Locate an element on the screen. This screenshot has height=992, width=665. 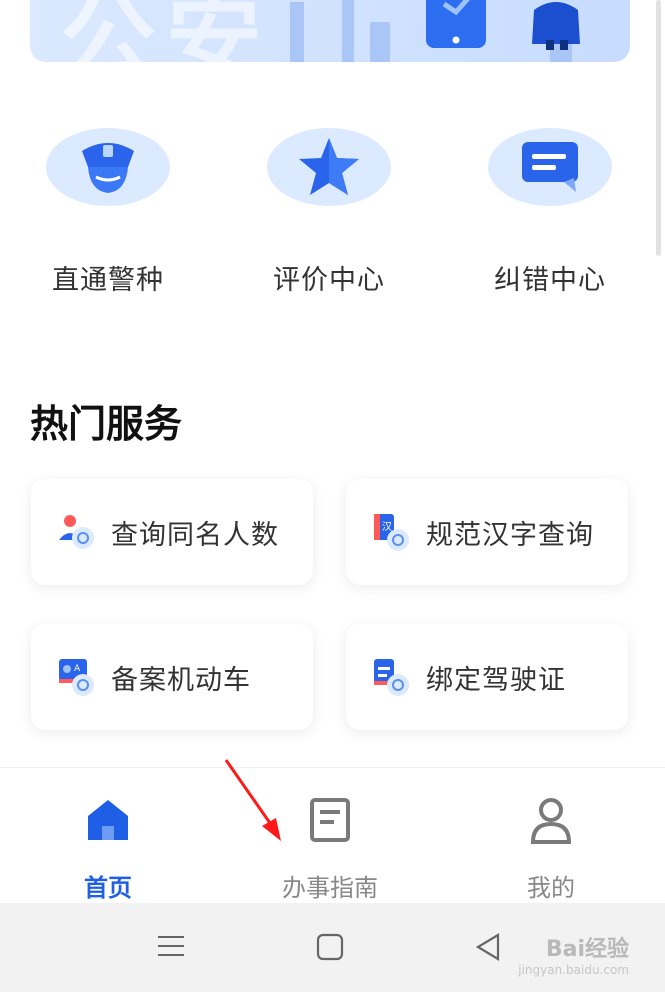
quick-entry-police: 直通警种 is located at coordinates (108, 212).